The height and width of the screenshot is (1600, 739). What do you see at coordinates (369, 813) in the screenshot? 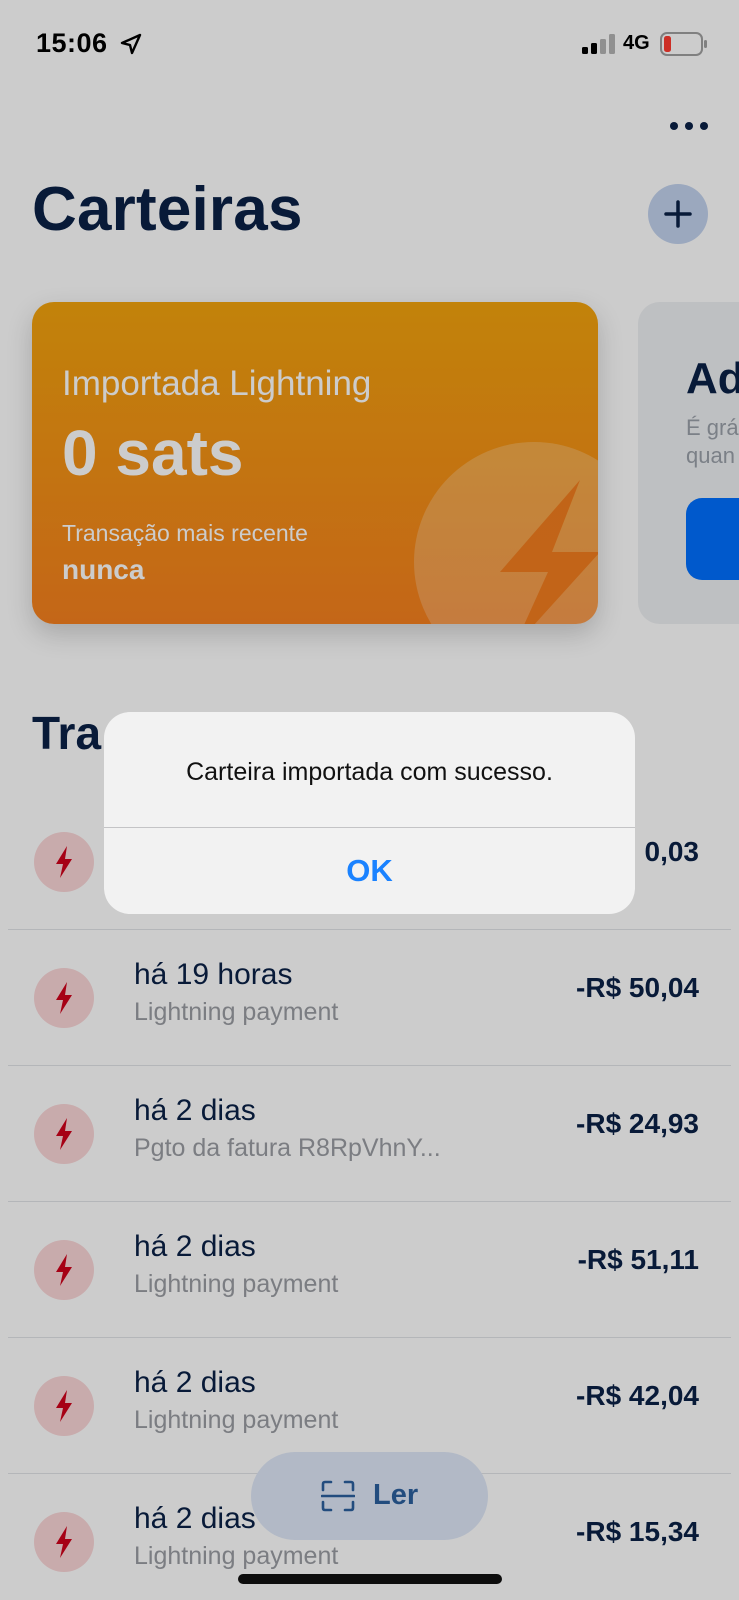
I see `success-alert: Carteira importada com sucesso. OK` at bounding box center [369, 813].